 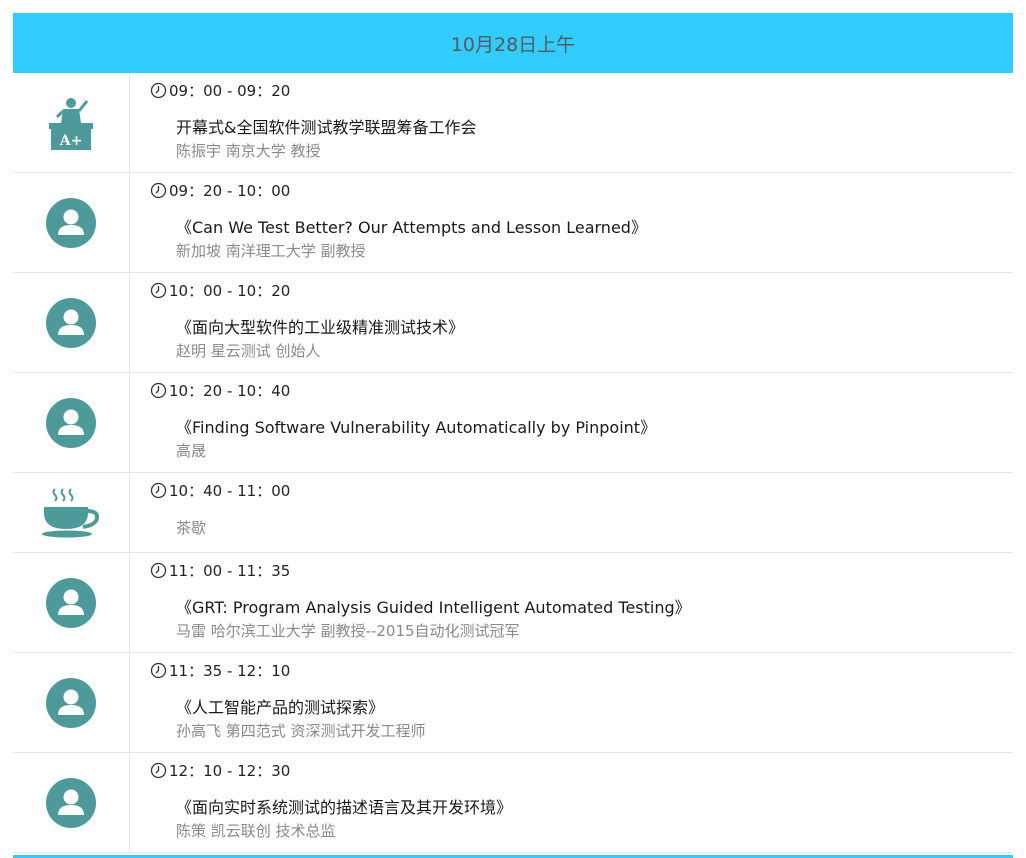 I want to click on session-time-text: 11：35 - 12：10, so click(x=230, y=671).